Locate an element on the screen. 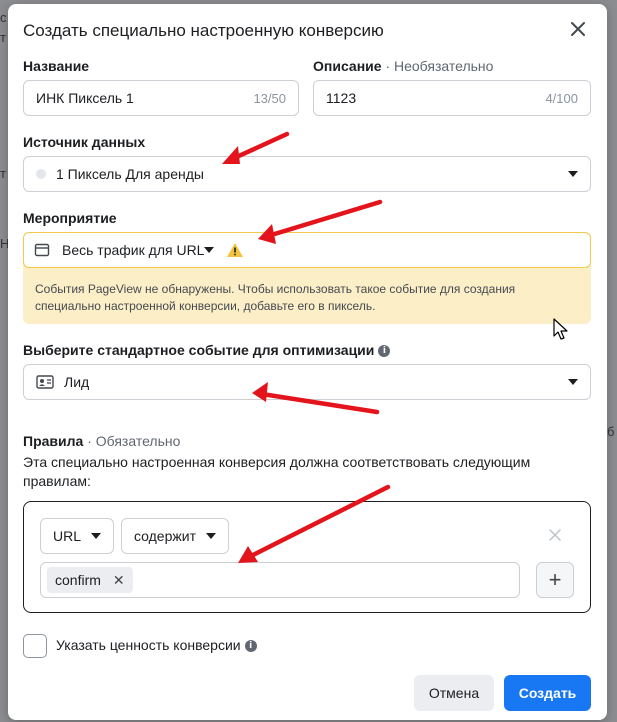 The width and height of the screenshot is (617, 722). required-hint: · Обязательно is located at coordinates (134, 441).